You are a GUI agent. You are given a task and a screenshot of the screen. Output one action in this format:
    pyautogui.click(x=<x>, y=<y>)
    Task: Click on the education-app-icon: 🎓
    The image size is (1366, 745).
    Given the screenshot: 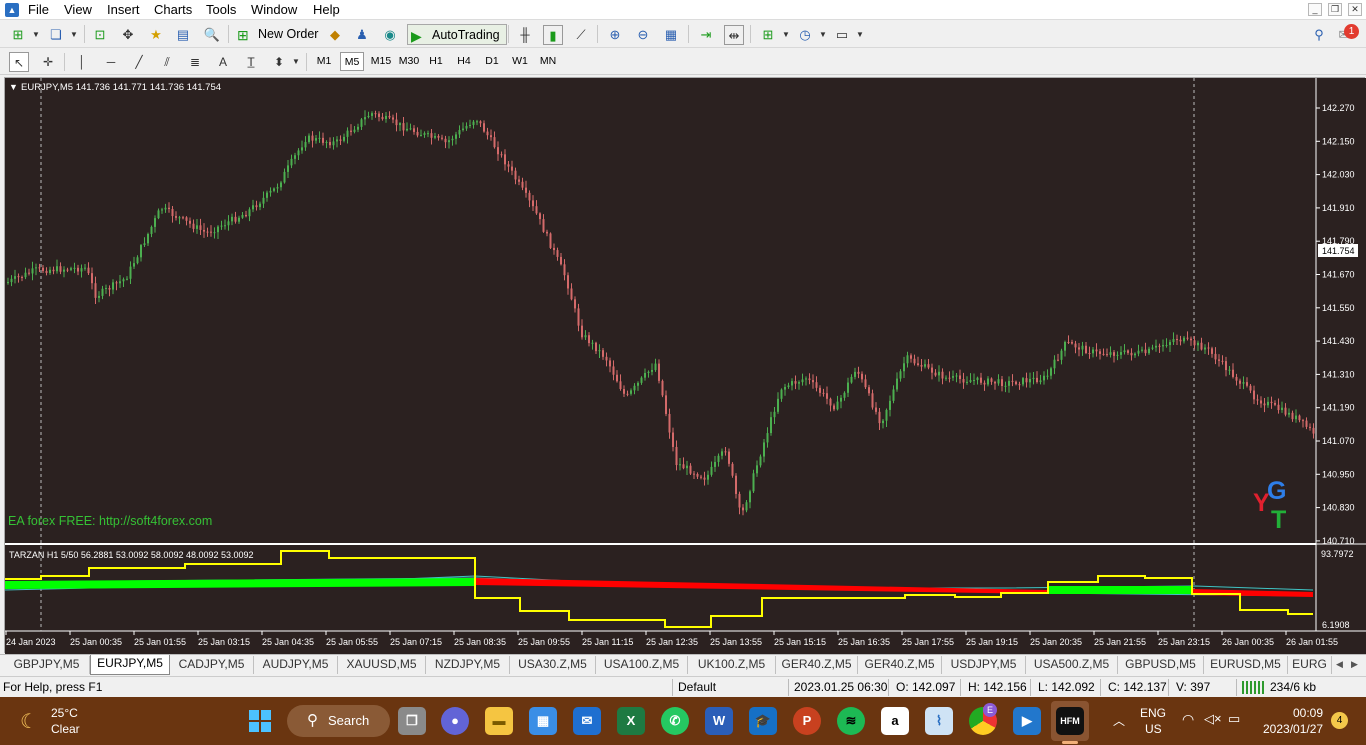 What is the action you would take?
    pyautogui.click(x=763, y=721)
    